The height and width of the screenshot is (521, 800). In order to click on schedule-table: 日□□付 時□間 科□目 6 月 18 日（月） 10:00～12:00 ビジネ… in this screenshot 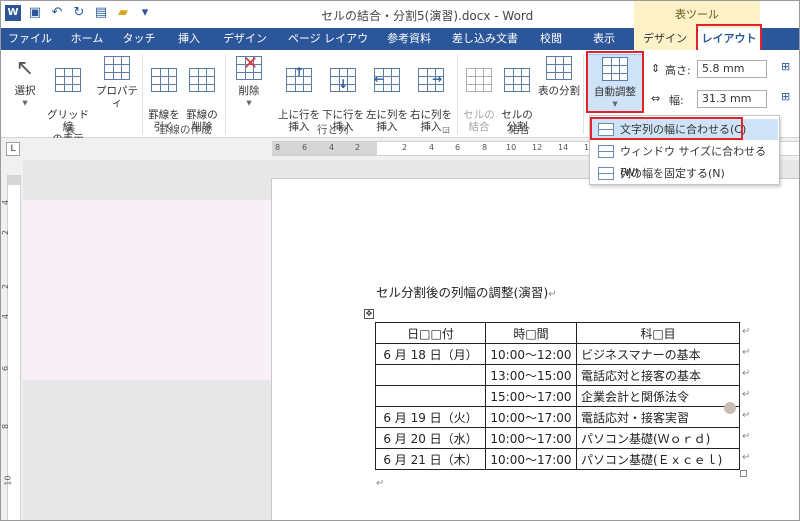, I will do `click(557, 396)`.